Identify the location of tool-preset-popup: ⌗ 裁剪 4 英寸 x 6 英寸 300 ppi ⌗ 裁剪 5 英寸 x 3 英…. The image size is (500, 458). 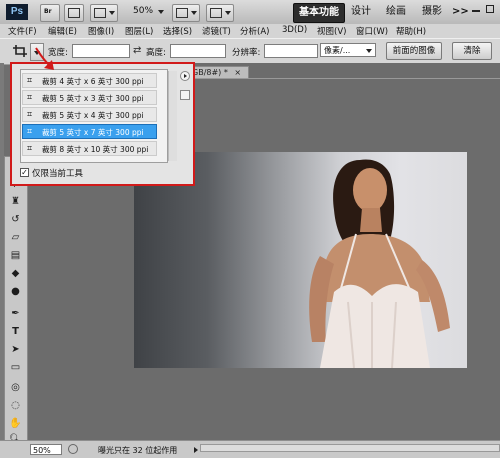
(102, 124).